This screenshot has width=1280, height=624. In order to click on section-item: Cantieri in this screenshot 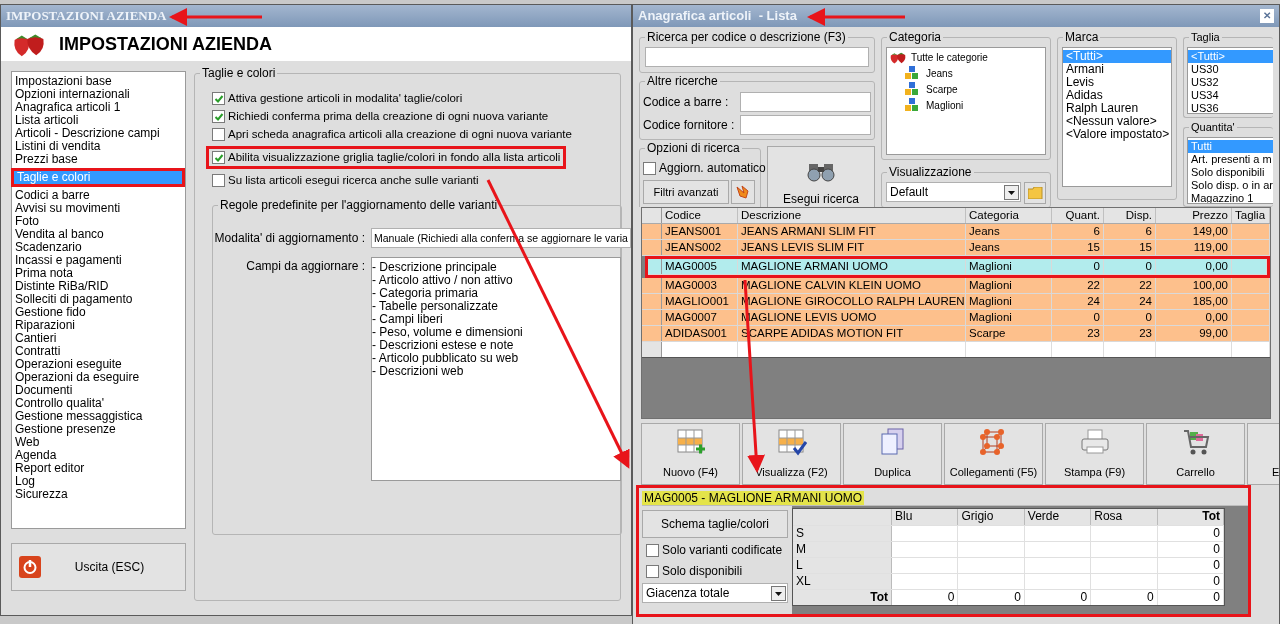, I will do `click(98, 338)`.